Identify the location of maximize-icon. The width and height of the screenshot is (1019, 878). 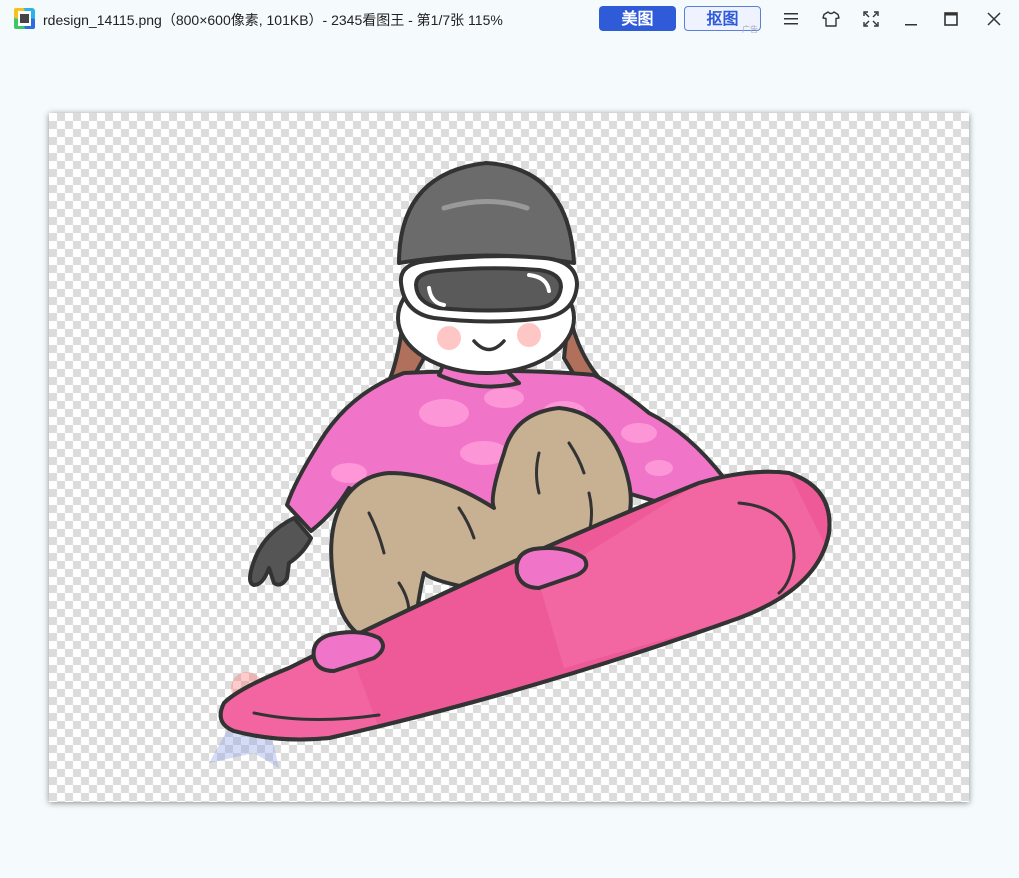
(951, 19).